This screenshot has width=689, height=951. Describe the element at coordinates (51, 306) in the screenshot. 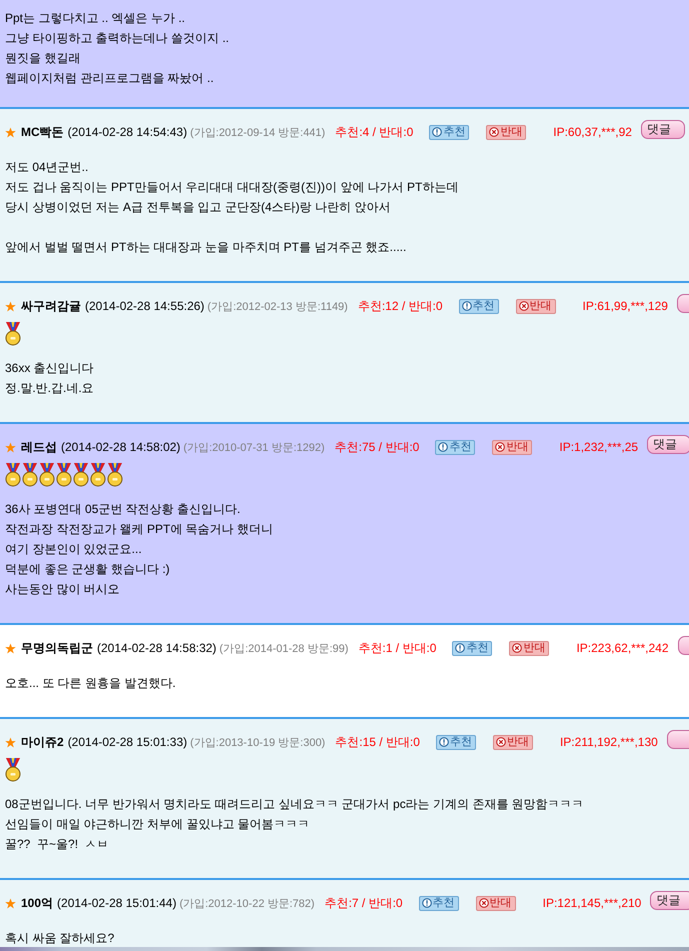

I see `author-name: 싸구려감귤` at that location.